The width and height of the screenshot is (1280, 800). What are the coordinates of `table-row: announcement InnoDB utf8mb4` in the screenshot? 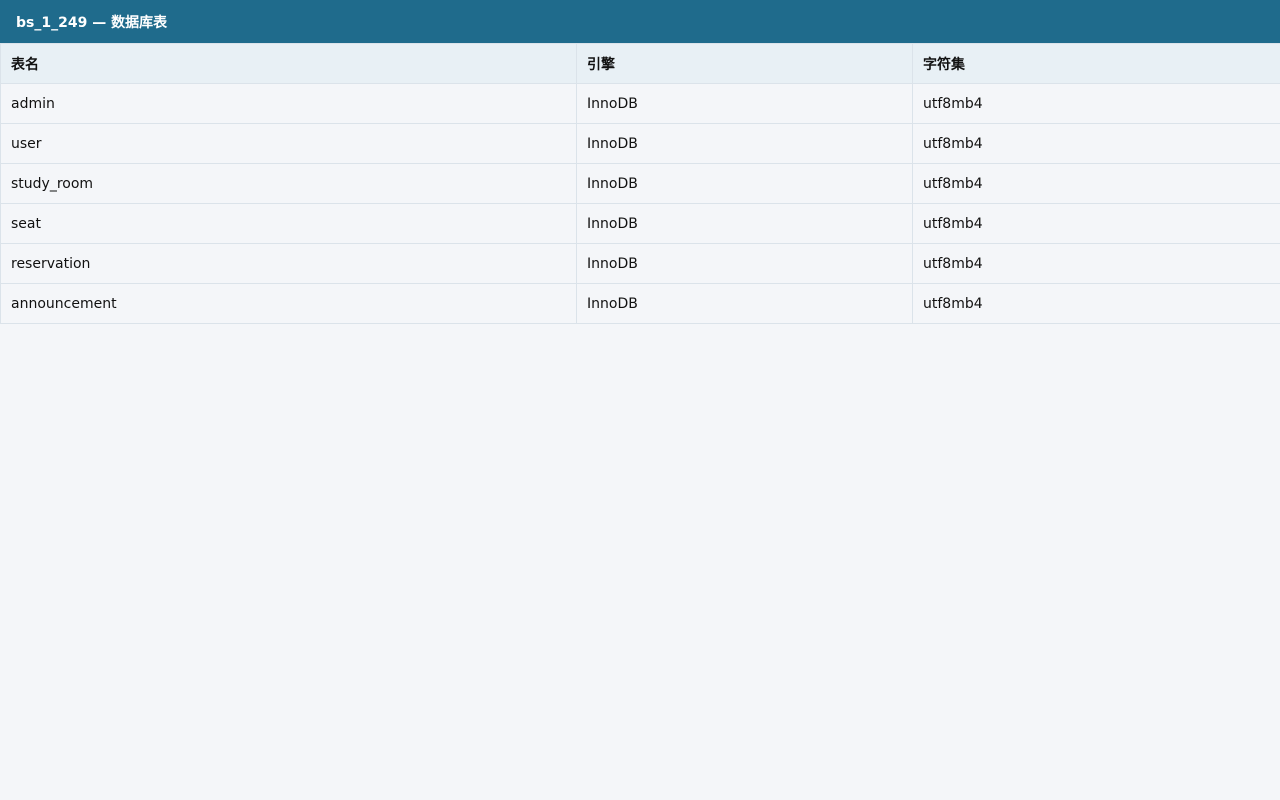 It's located at (640, 303).